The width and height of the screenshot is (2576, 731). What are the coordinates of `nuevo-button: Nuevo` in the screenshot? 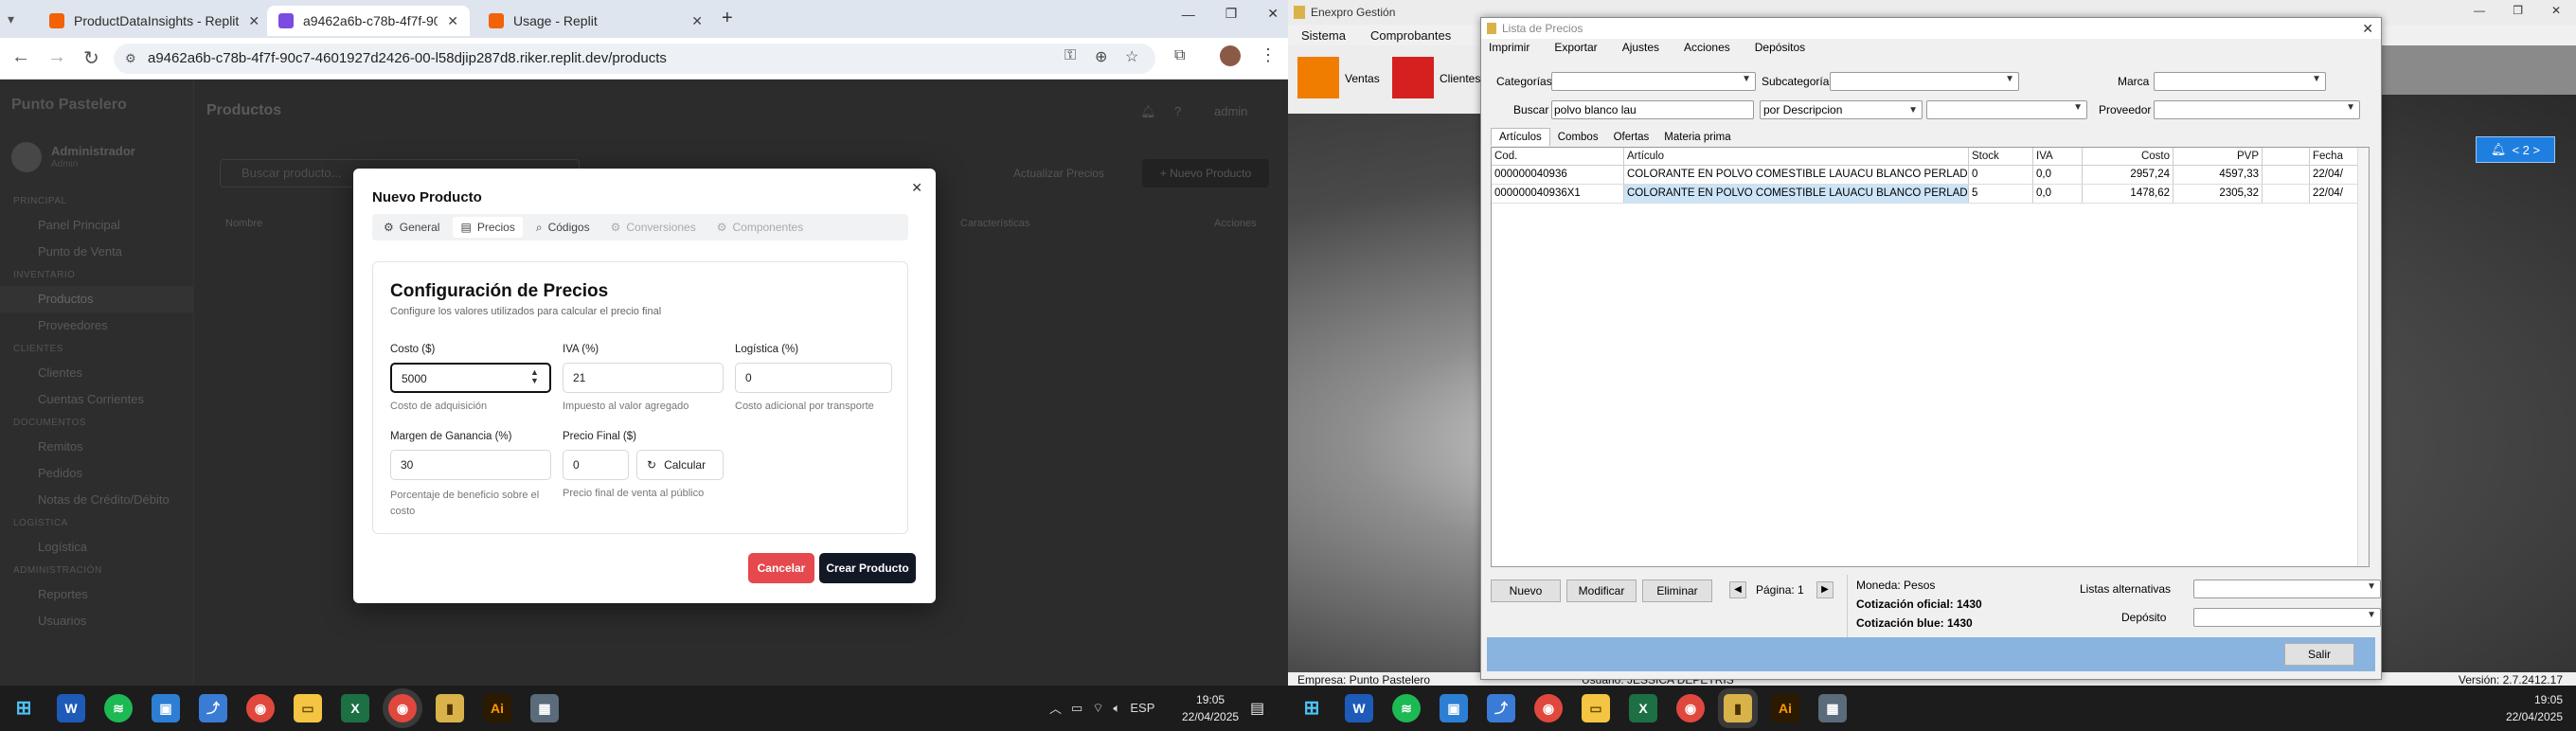 It's located at (1526, 590).